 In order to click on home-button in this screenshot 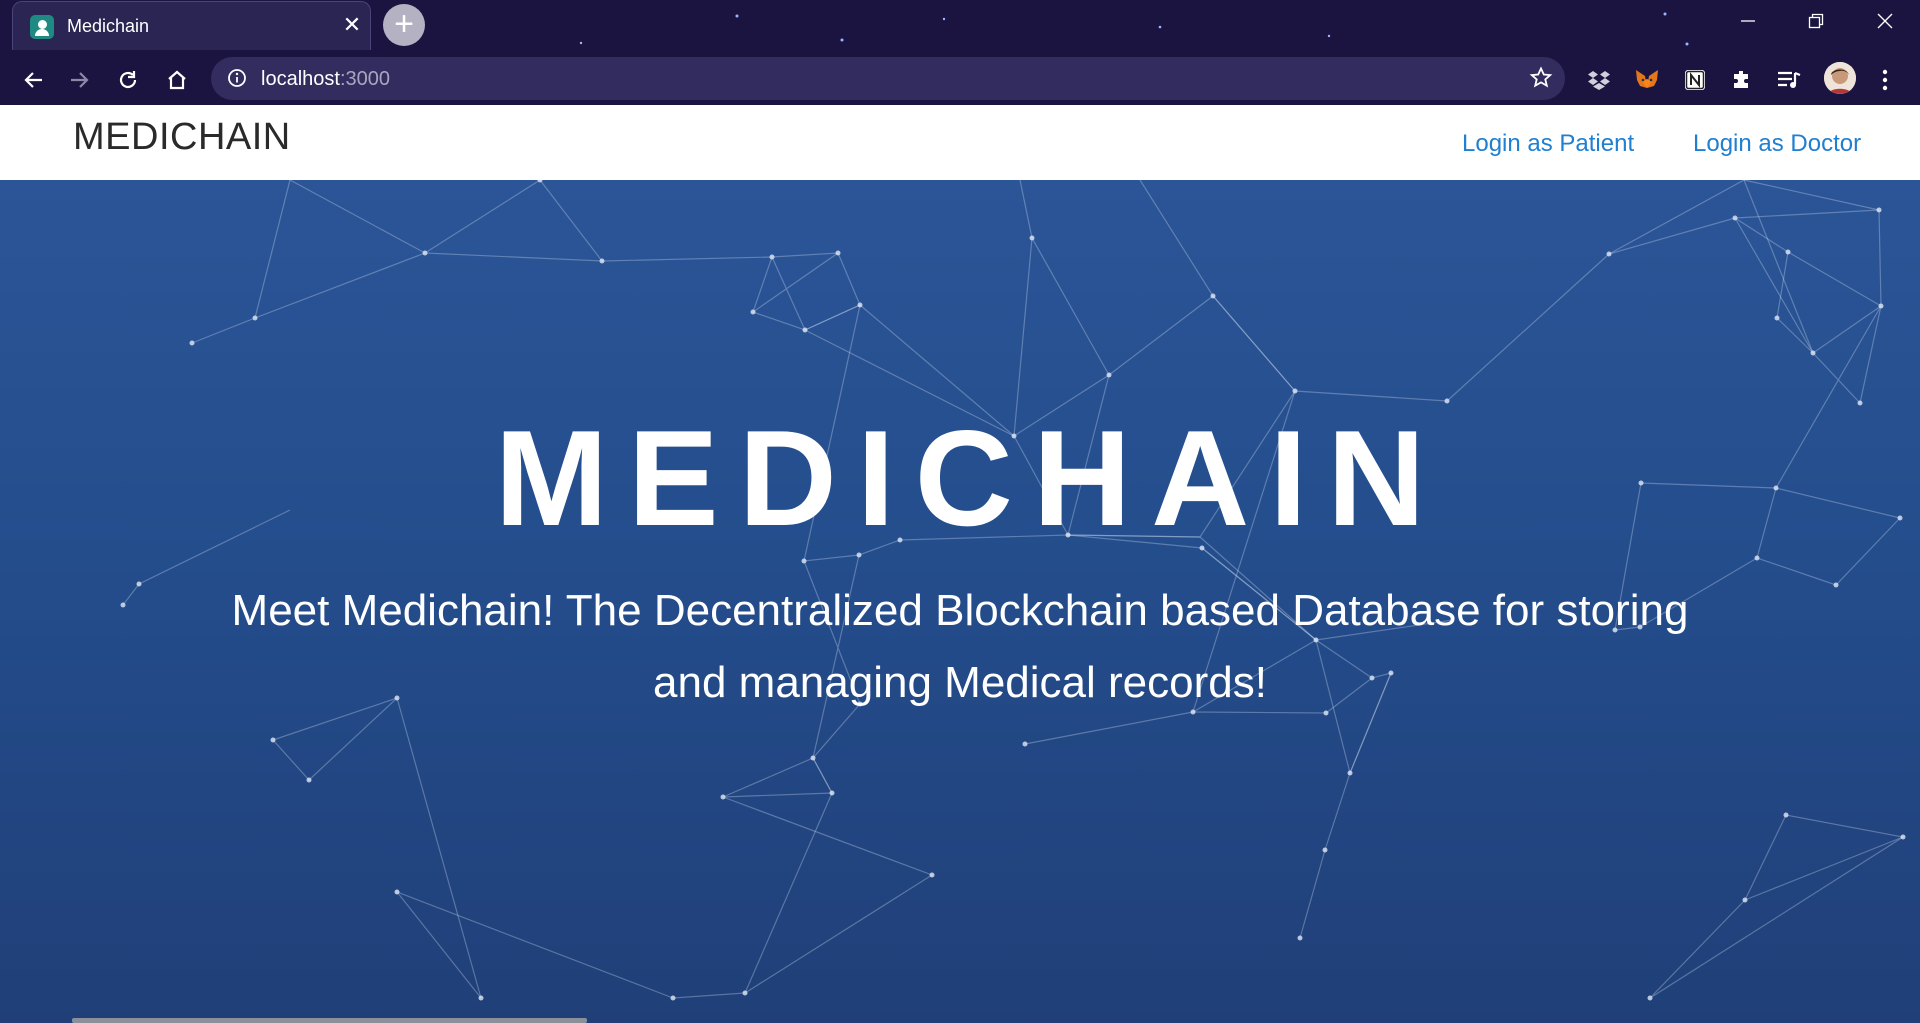, I will do `click(177, 80)`.